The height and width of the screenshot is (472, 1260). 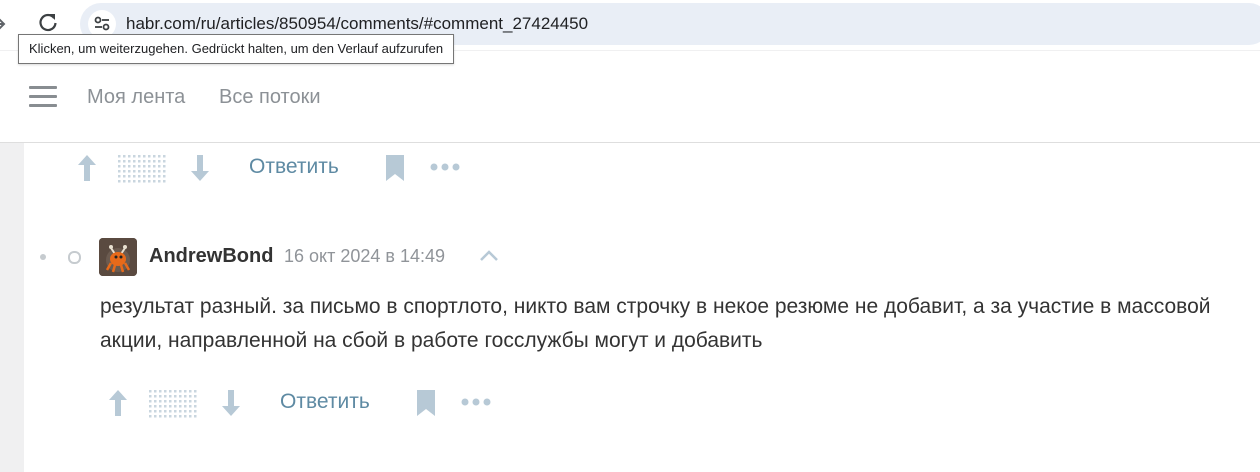 What do you see at coordinates (642, 257) in the screenshot?
I see `comment-header: AndrewBond 16 окт 2024 в 14:49` at bounding box center [642, 257].